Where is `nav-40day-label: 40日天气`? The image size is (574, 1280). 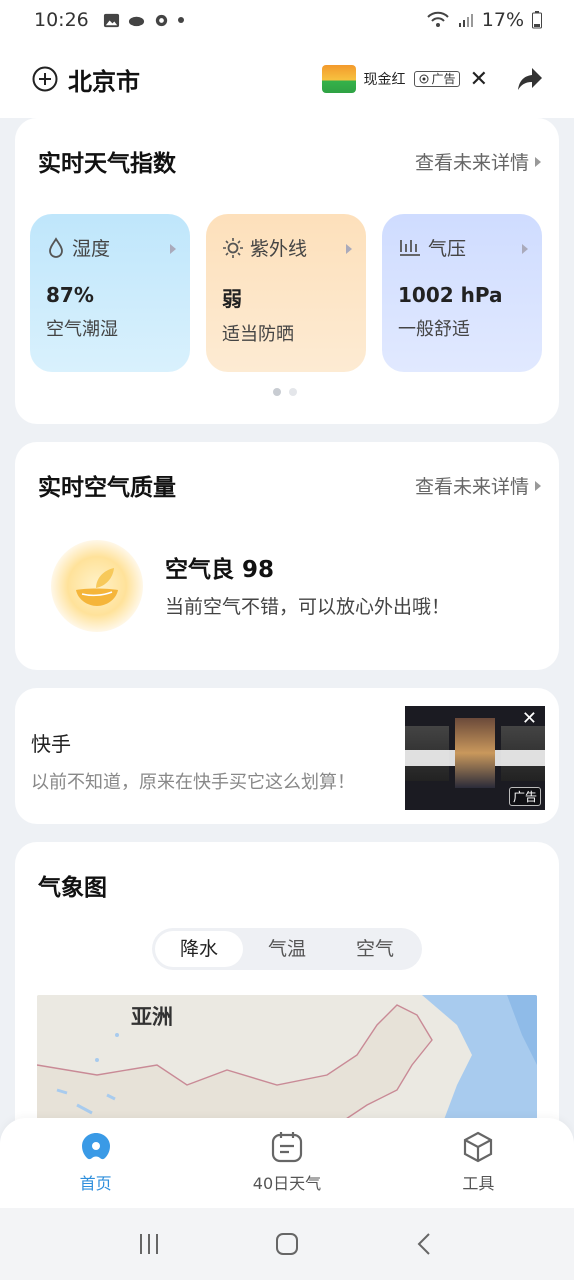 nav-40day-label: 40日天气 is located at coordinates (287, 1182).